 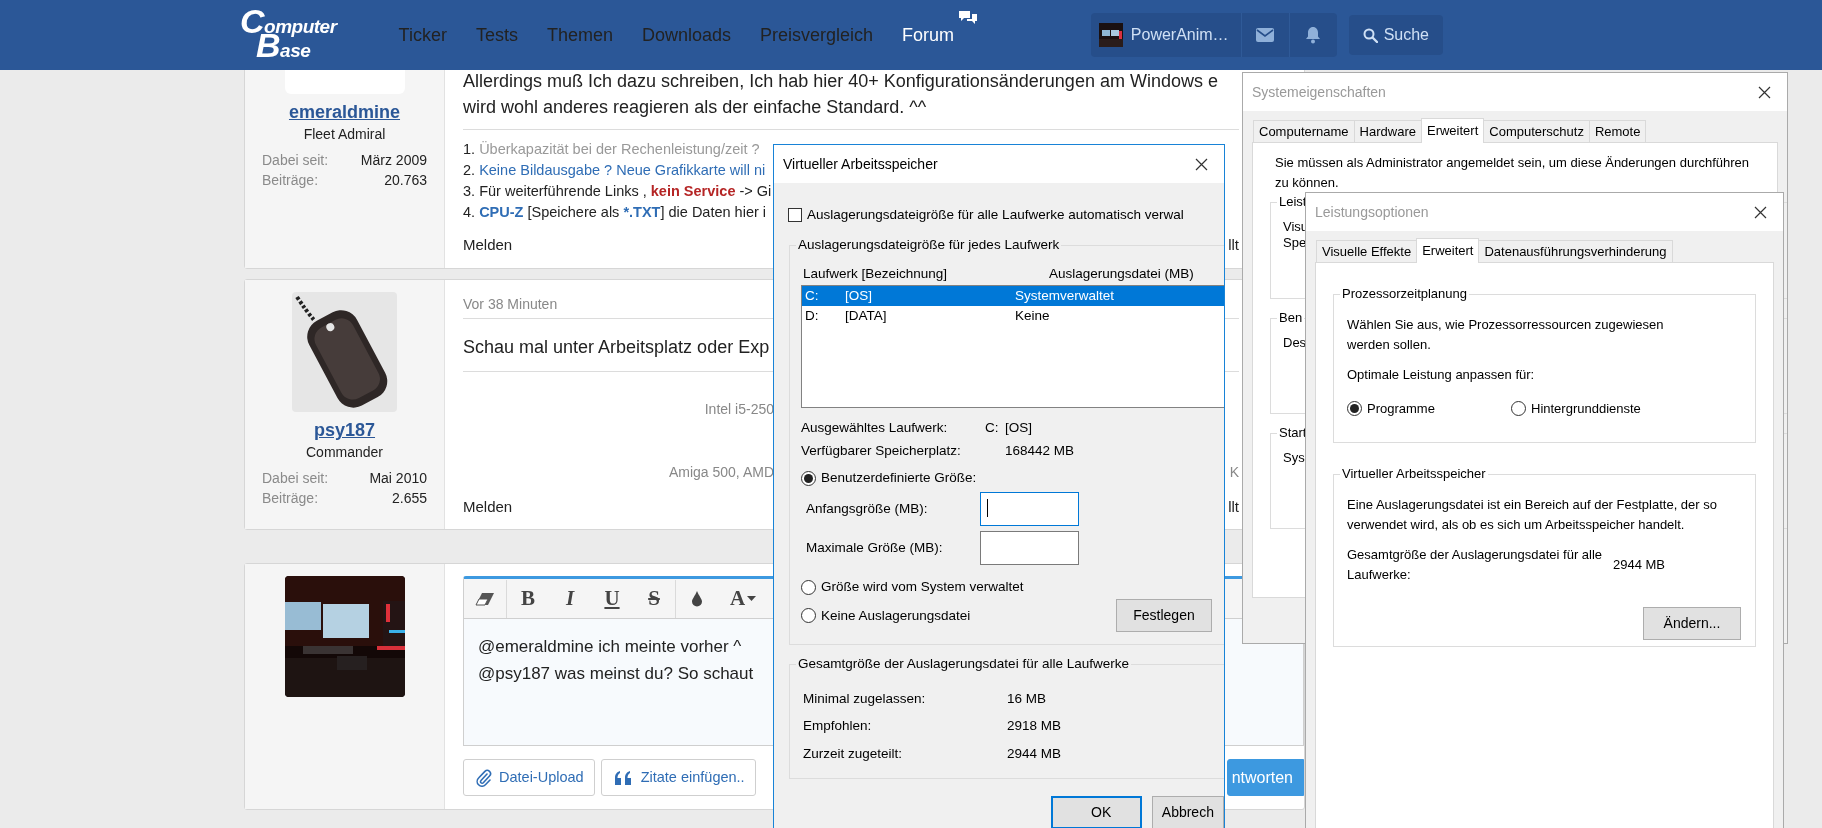 I want to click on bell-icon, so click(x=1313, y=35).